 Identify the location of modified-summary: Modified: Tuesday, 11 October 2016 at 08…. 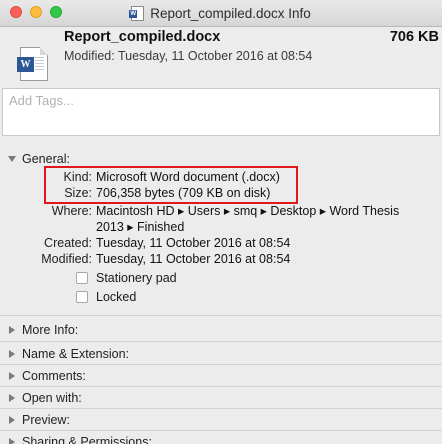
(188, 56).